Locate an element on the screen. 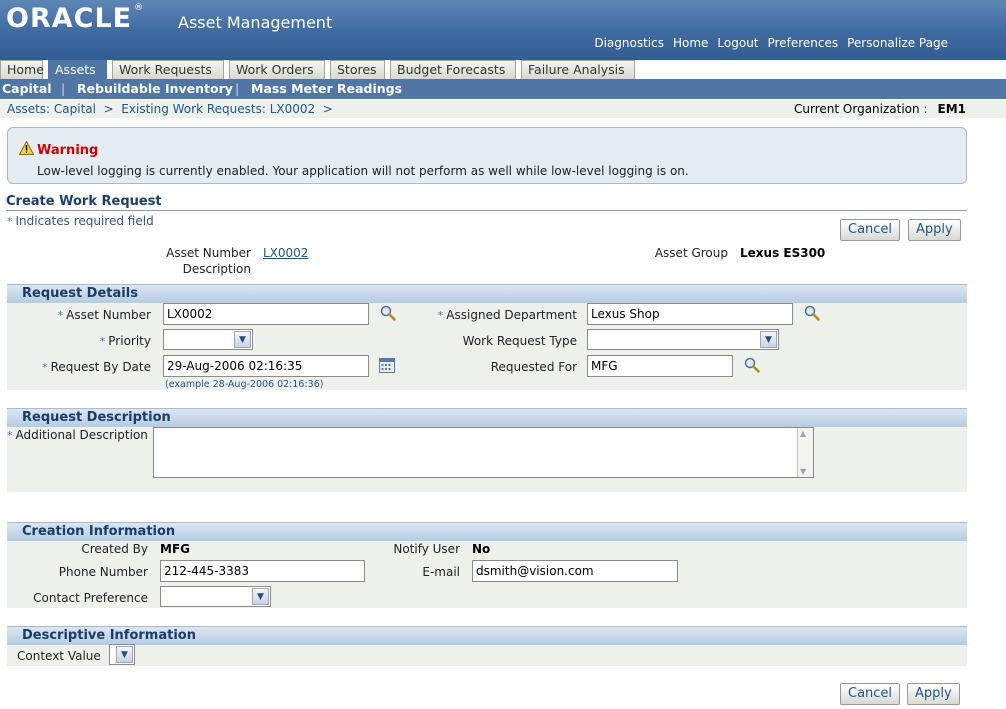  required-note: * Indicates required field is located at coordinates (80, 221).